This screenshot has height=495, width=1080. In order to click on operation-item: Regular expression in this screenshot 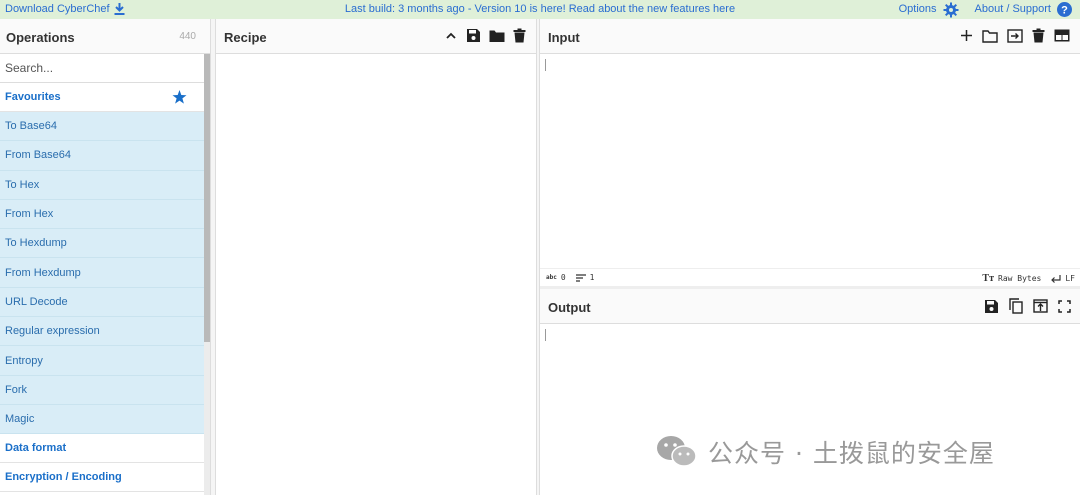, I will do `click(102, 332)`.